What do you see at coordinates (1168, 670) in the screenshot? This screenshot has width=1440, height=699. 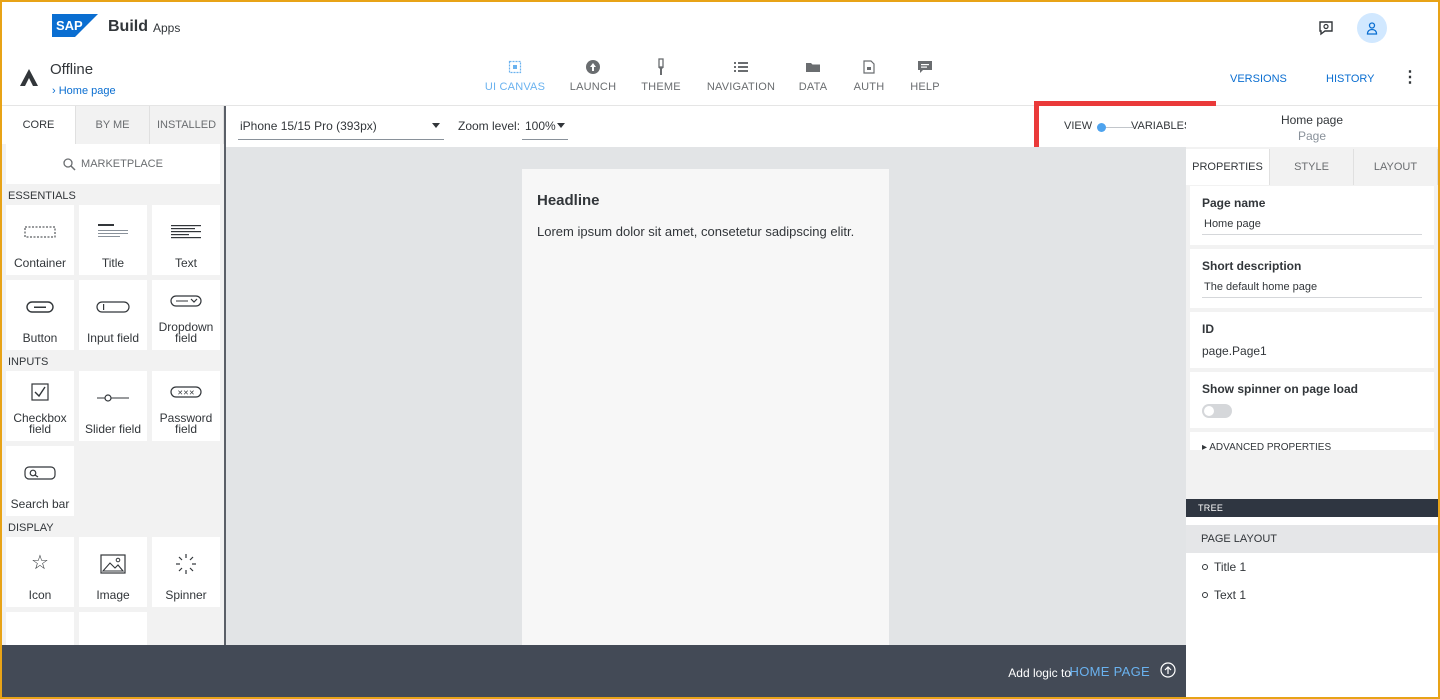 I see `expand-up-icon` at bounding box center [1168, 670].